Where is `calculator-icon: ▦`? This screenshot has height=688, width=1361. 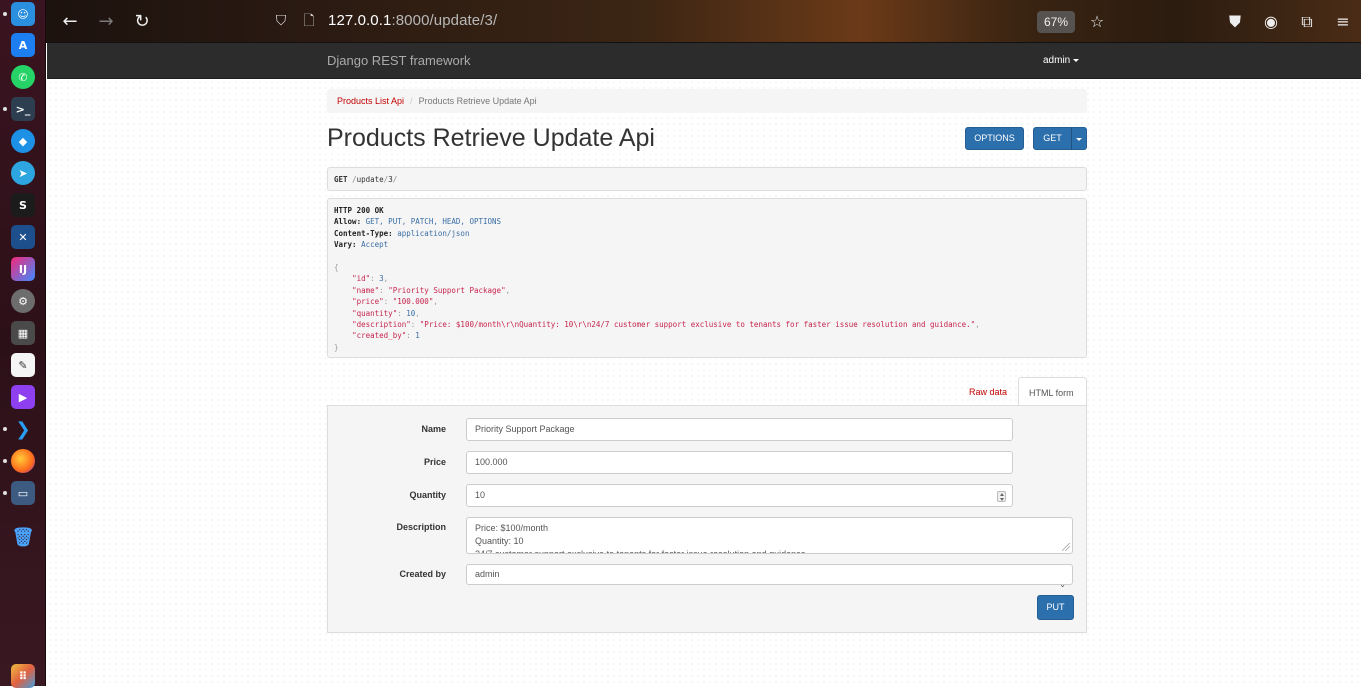
calculator-icon: ▦ is located at coordinates (23, 333).